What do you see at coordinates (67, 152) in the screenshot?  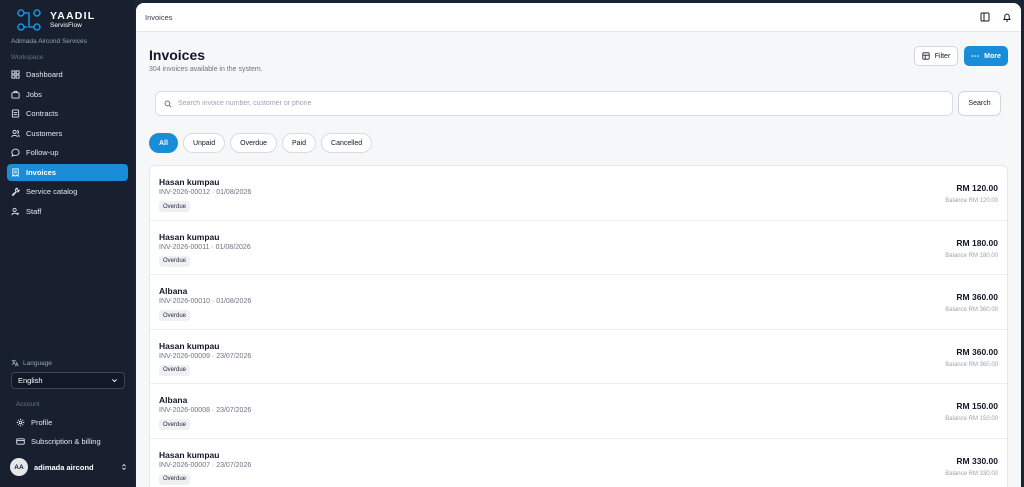 I see `sidebar-item-follow-up: Follow-up` at bounding box center [67, 152].